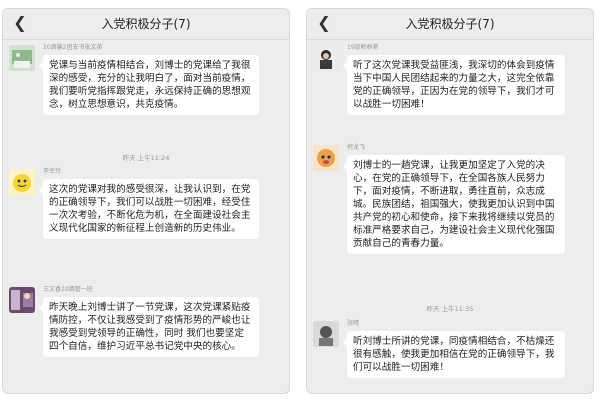 The height and width of the screenshot is (400, 600). I want to click on timestamp: 昨天 上午11:35, so click(450, 309).